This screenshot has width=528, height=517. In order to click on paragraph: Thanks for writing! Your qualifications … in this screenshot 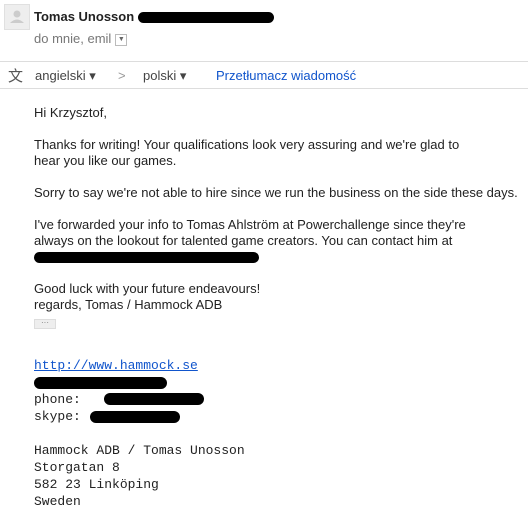, I will do `click(247, 152)`.